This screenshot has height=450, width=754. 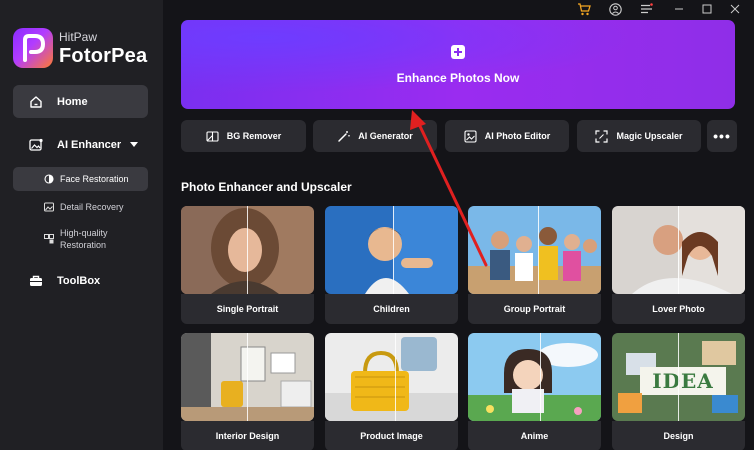 What do you see at coordinates (534, 309) in the screenshot?
I see `card-label: Group Portrait` at bounding box center [534, 309].